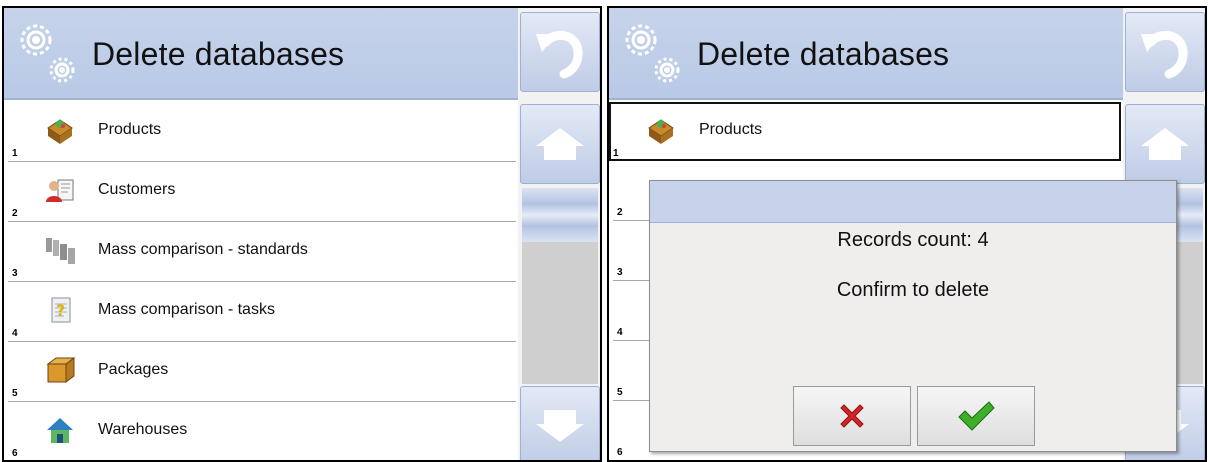 This screenshot has height=462, width=1208. I want to click on confirm-message: Confirm to delete, so click(913, 290).